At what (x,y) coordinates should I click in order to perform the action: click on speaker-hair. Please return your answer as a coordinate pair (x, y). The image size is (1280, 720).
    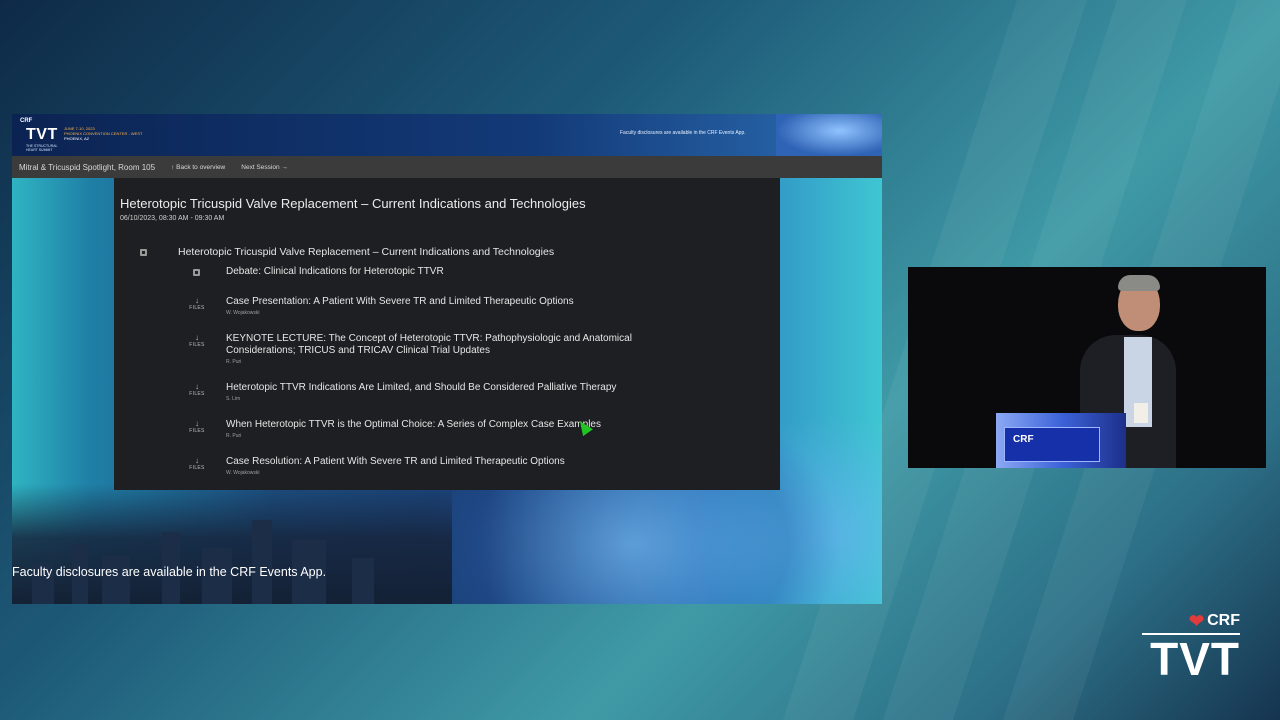
    Looking at the image, I should click on (1139, 283).